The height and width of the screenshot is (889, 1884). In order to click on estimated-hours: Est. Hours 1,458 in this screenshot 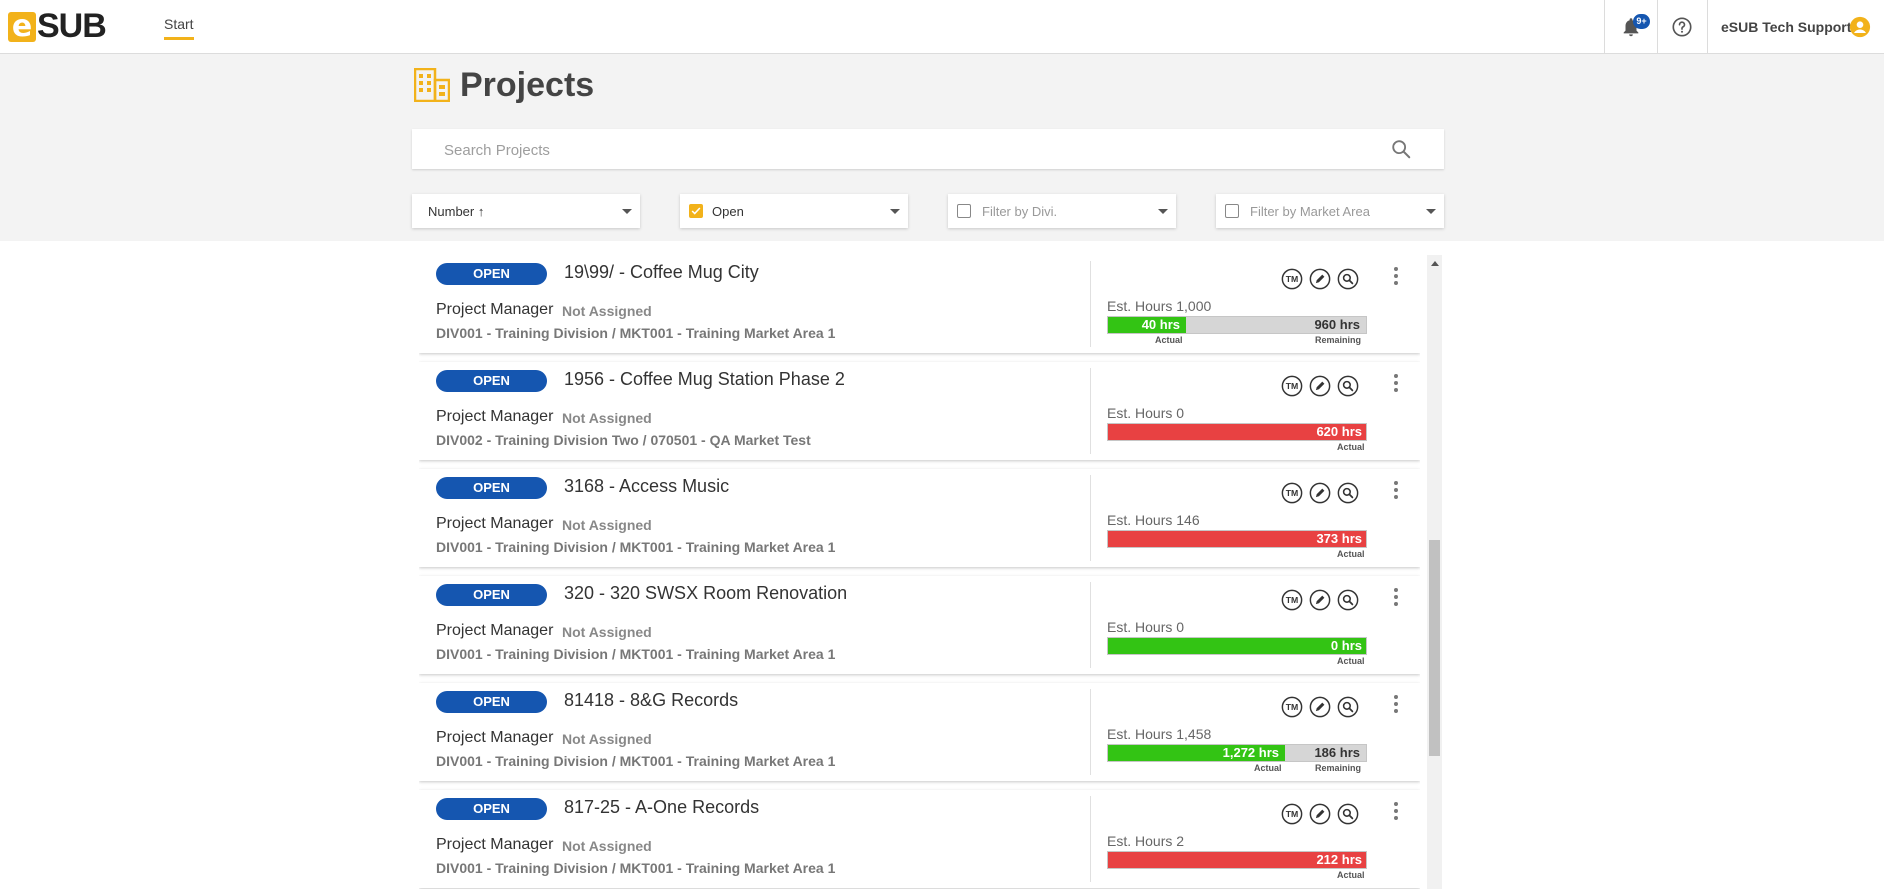, I will do `click(1159, 734)`.